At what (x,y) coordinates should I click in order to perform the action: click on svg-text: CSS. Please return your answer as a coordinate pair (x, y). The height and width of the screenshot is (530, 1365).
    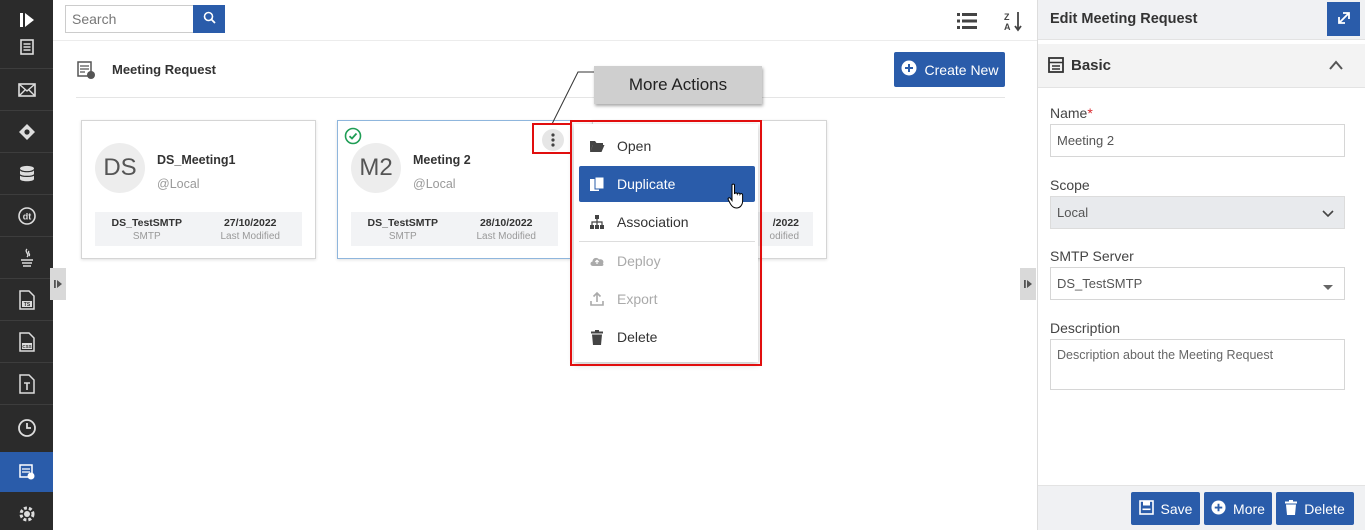
    Looking at the image, I should click on (26, 346).